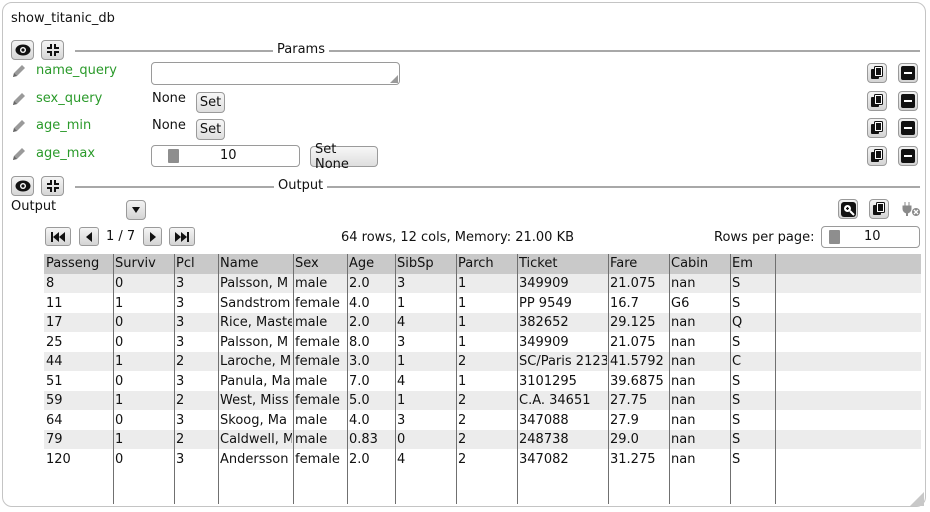 This screenshot has height=512, width=930. I want to click on table-cell: 8.0, so click(371, 342).